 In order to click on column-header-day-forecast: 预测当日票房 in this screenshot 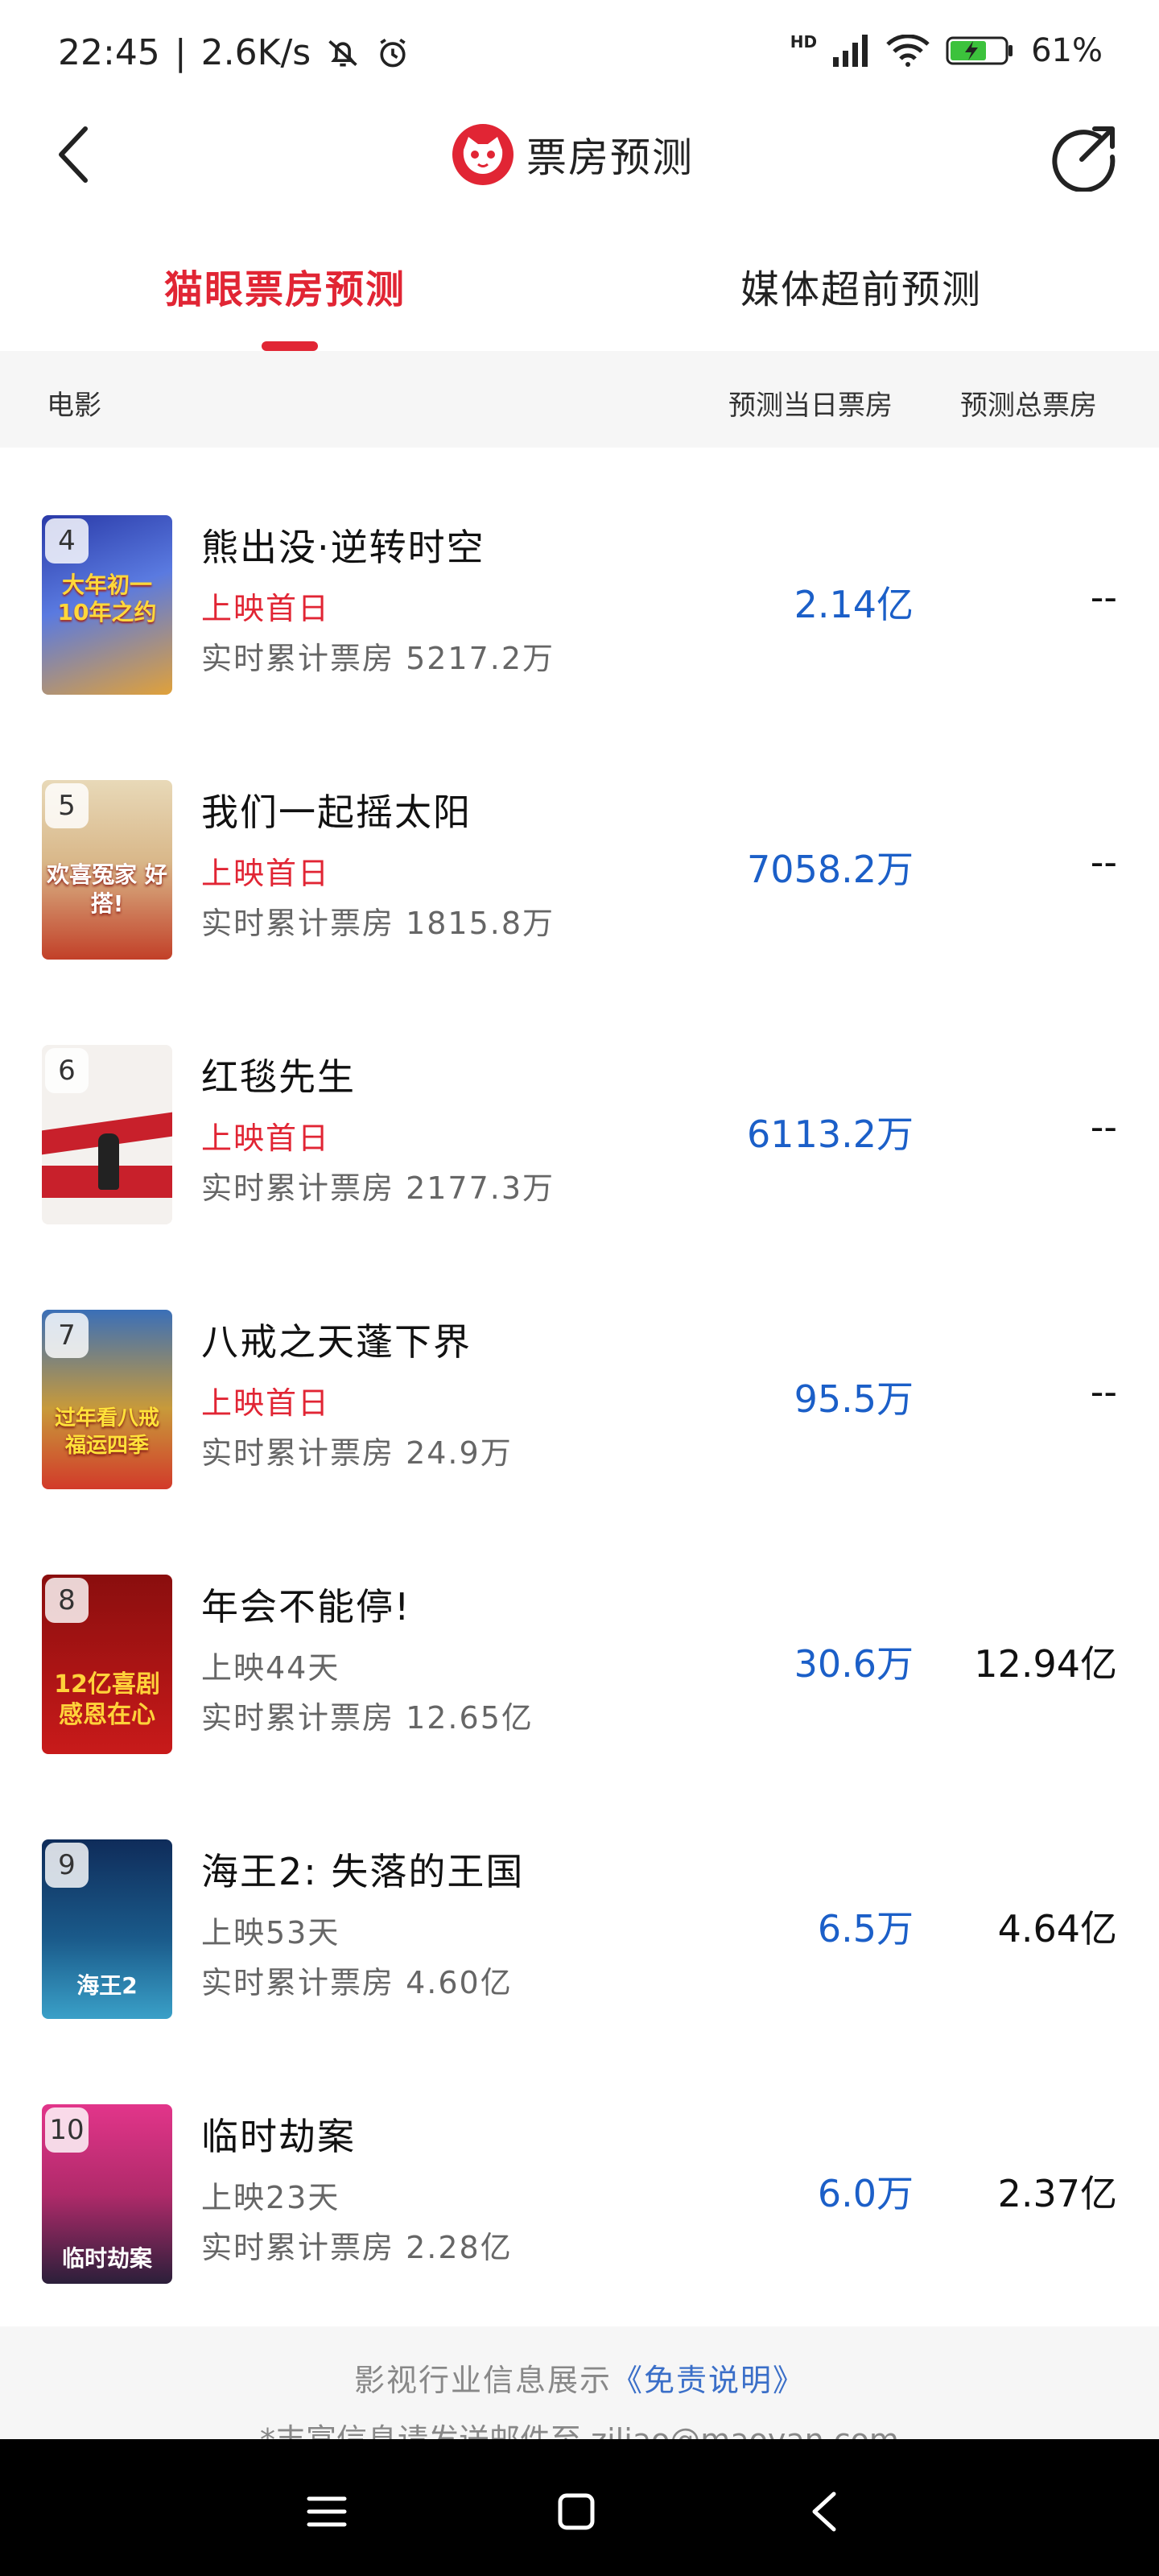, I will do `click(810, 406)`.